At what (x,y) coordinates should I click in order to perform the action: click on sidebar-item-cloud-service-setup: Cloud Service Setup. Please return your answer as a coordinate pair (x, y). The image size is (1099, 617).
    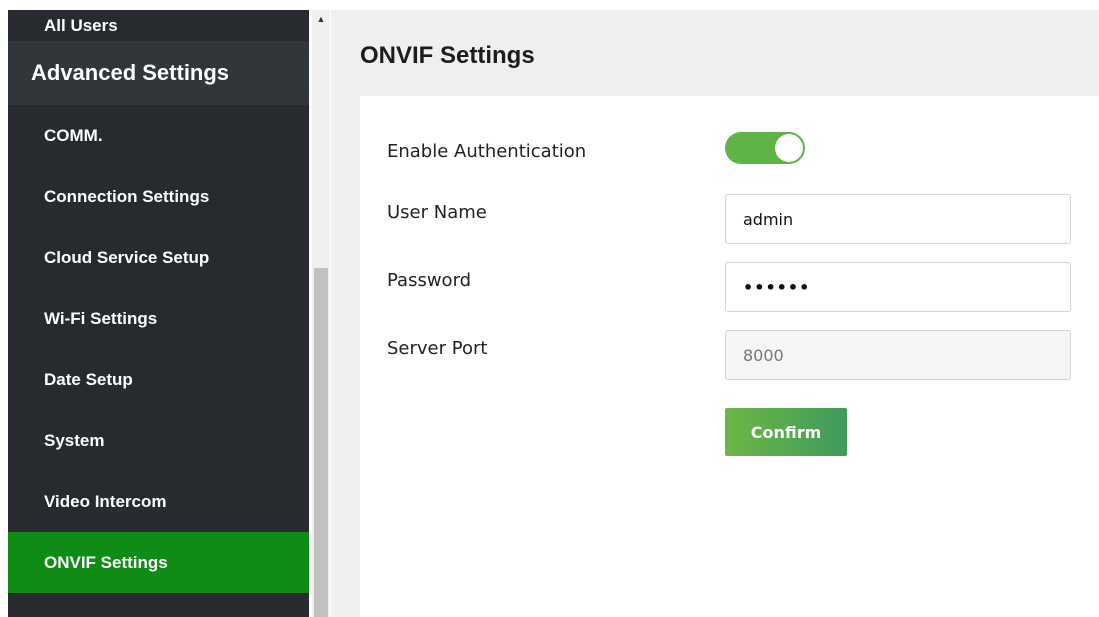
    Looking at the image, I should click on (158, 257).